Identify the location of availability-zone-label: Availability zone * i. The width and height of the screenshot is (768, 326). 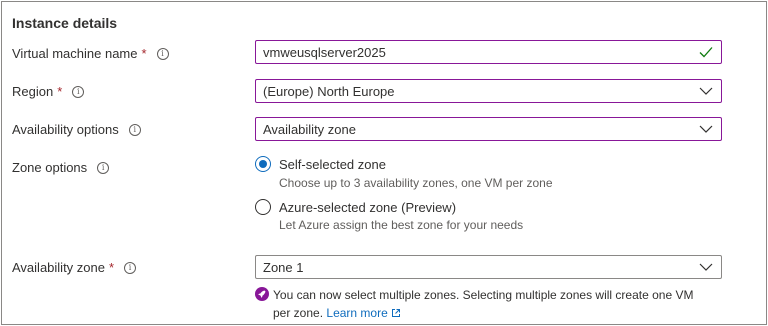
(74, 267).